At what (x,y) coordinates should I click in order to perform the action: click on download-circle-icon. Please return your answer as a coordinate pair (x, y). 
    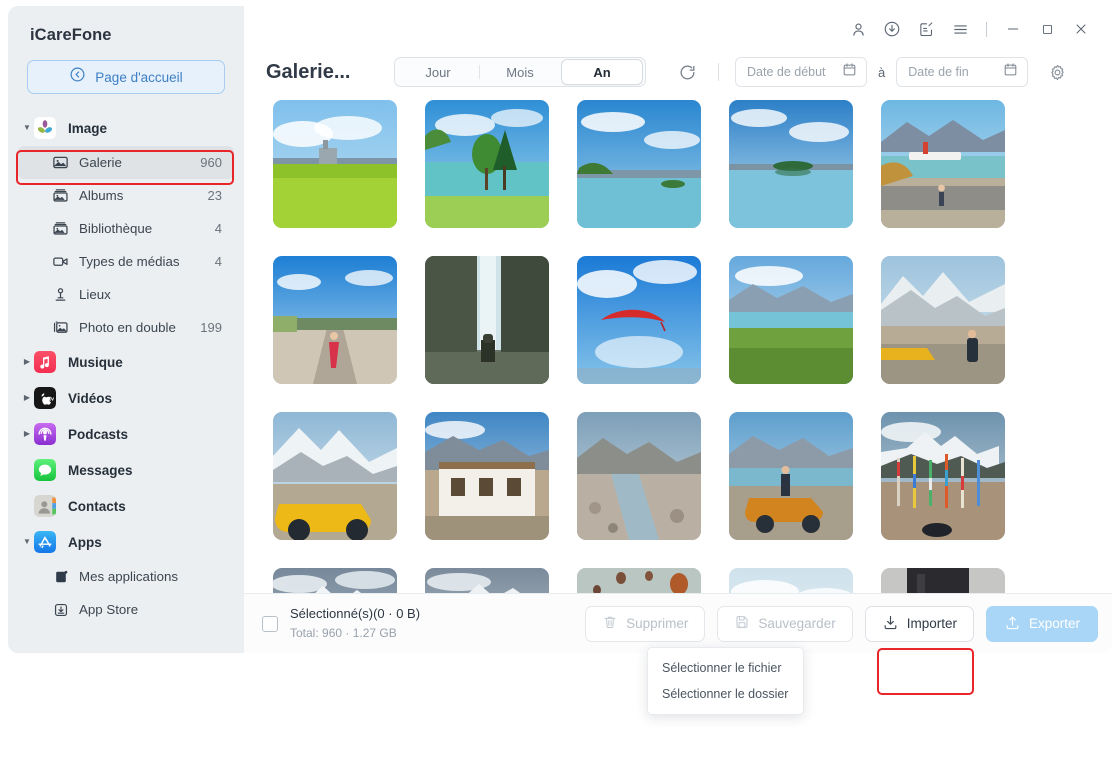
    Looking at the image, I should click on (892, 29).